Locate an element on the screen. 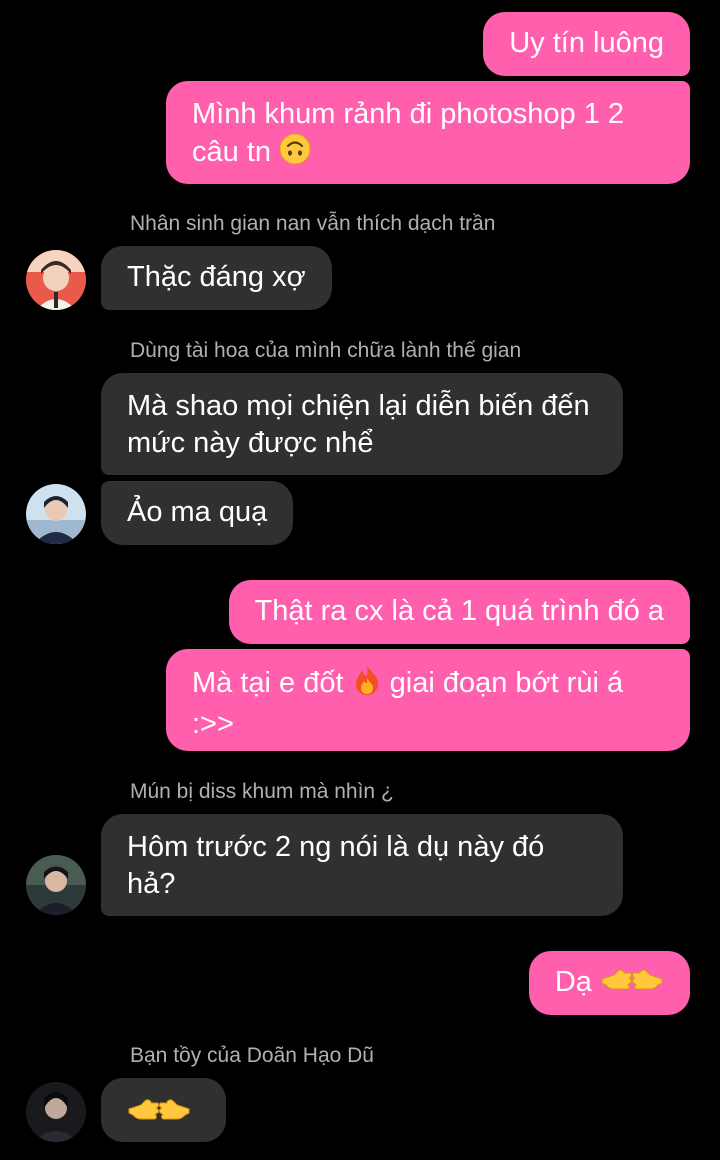  sender-name: Bạn tồy của Doãn Hạo Dũ is located at coordinates (252, 1055).